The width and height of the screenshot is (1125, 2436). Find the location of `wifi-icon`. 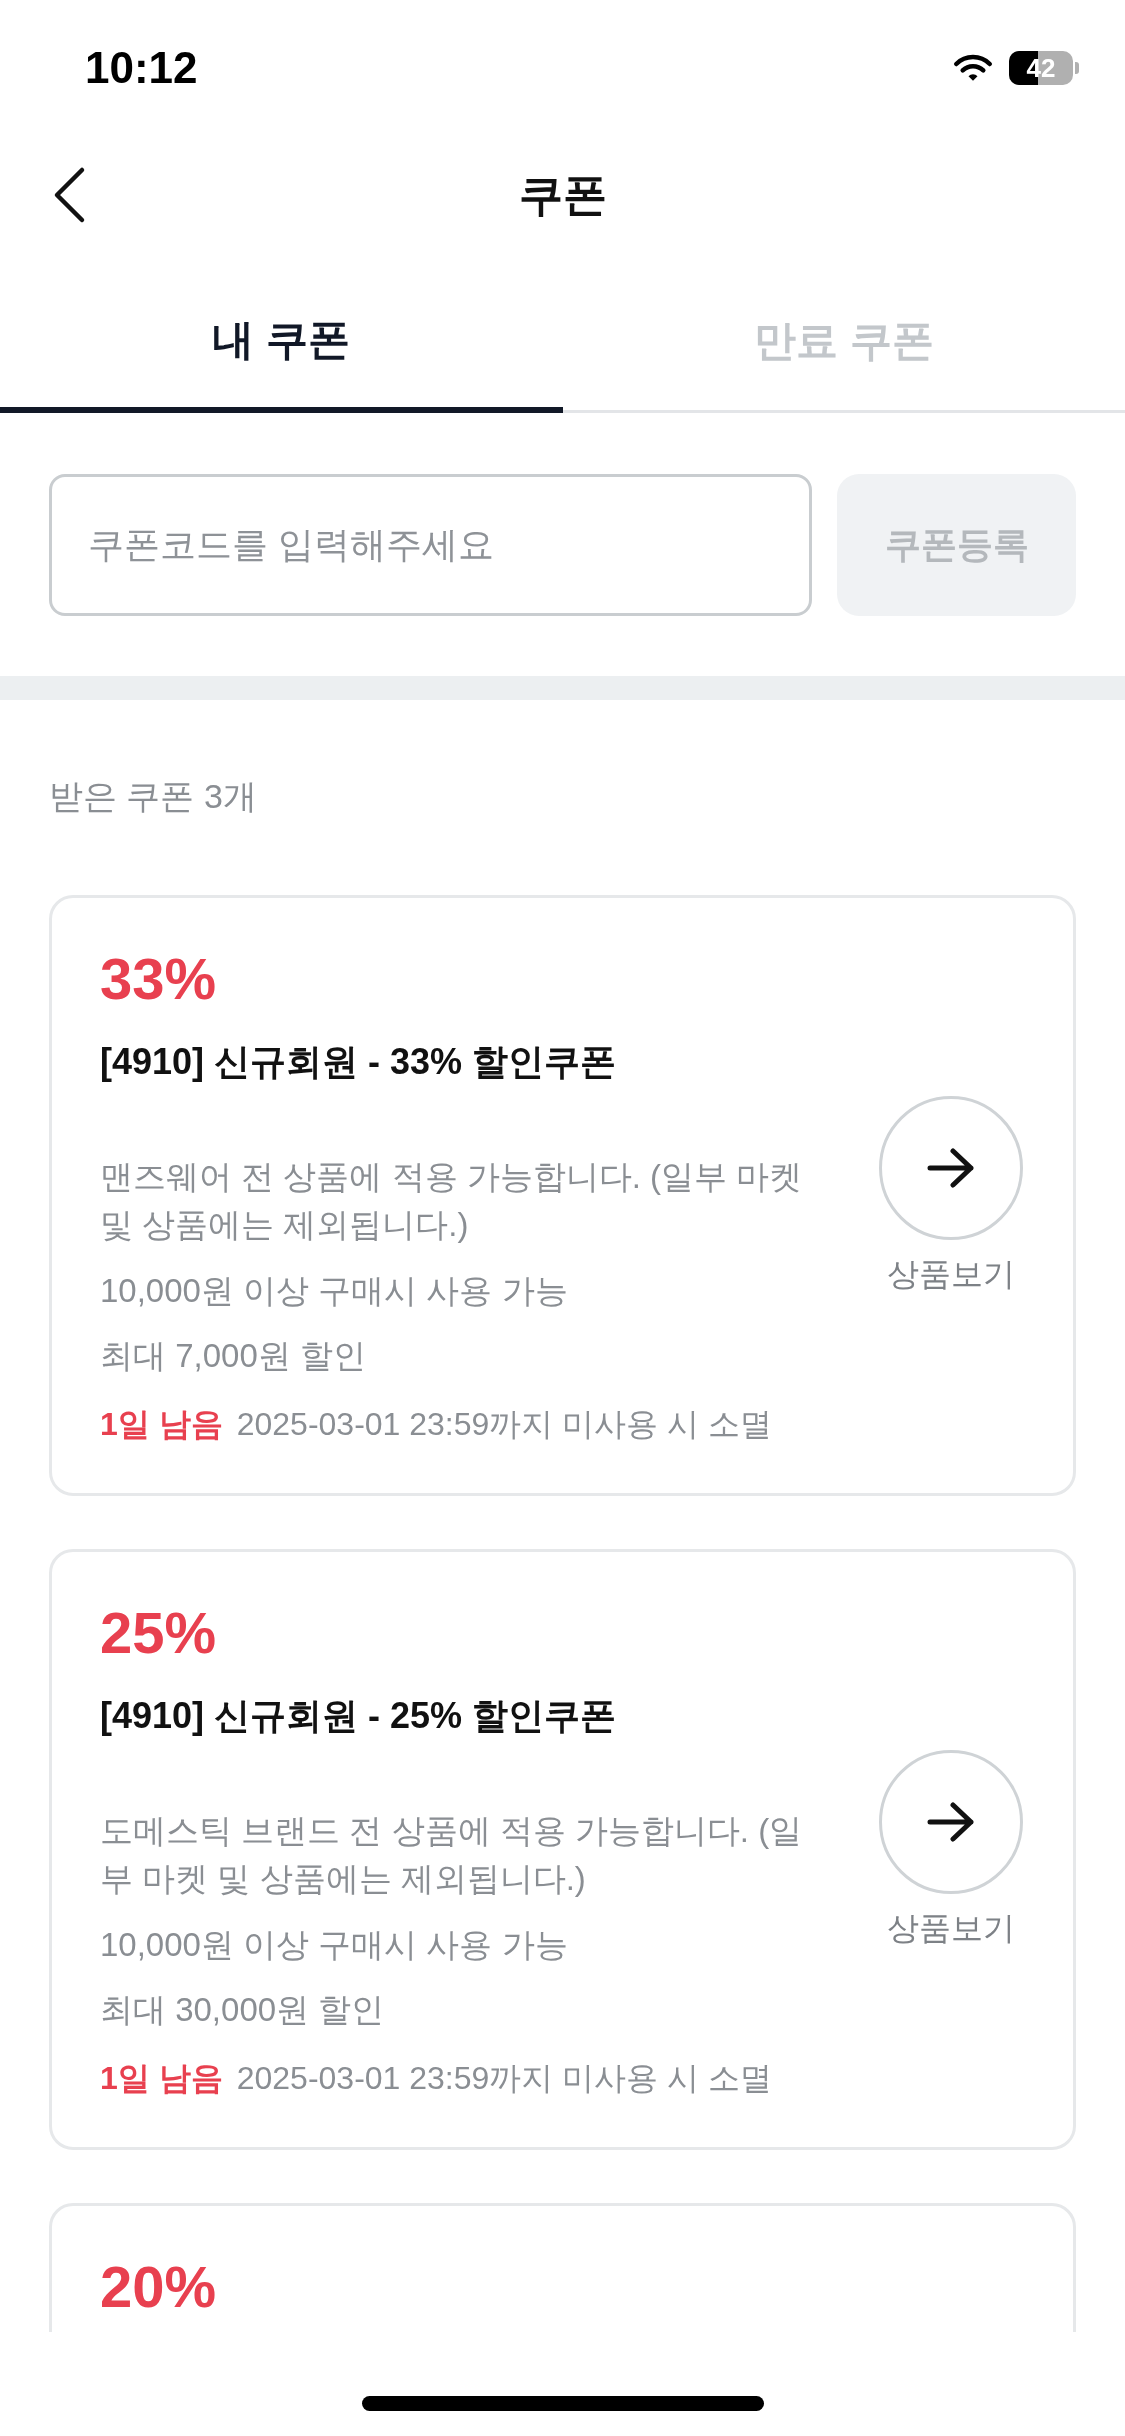

wifi-icon is located at coordinates (973, 67).